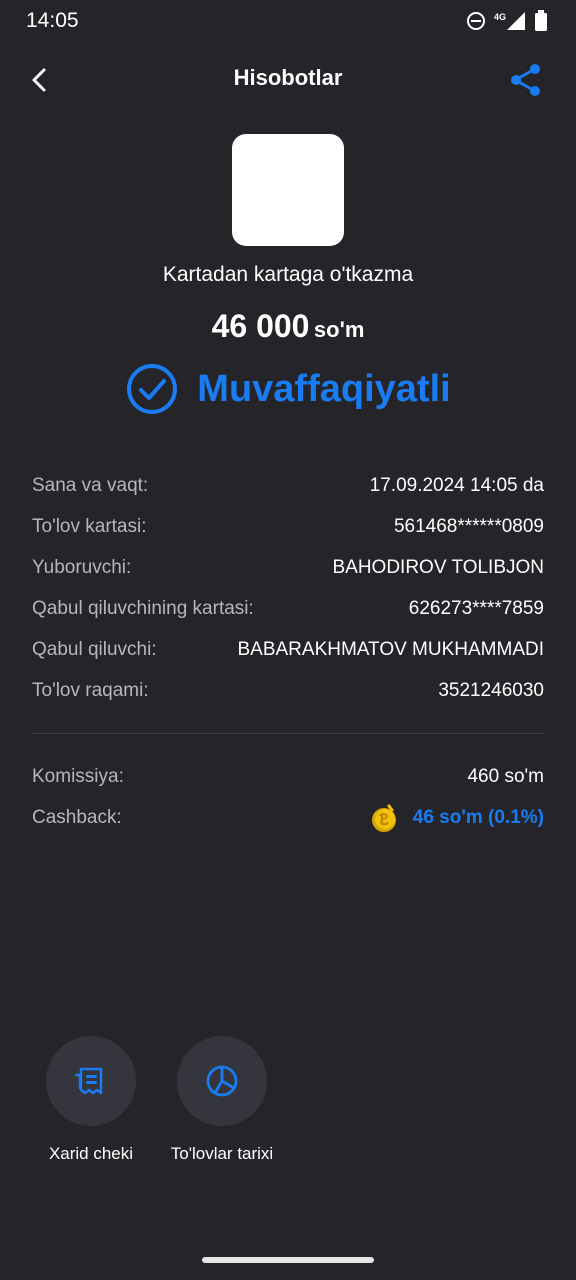  I want to click on detail-row-date: Sana va vaqt: 17.09.2024 14:05 da, so click(288, 485).